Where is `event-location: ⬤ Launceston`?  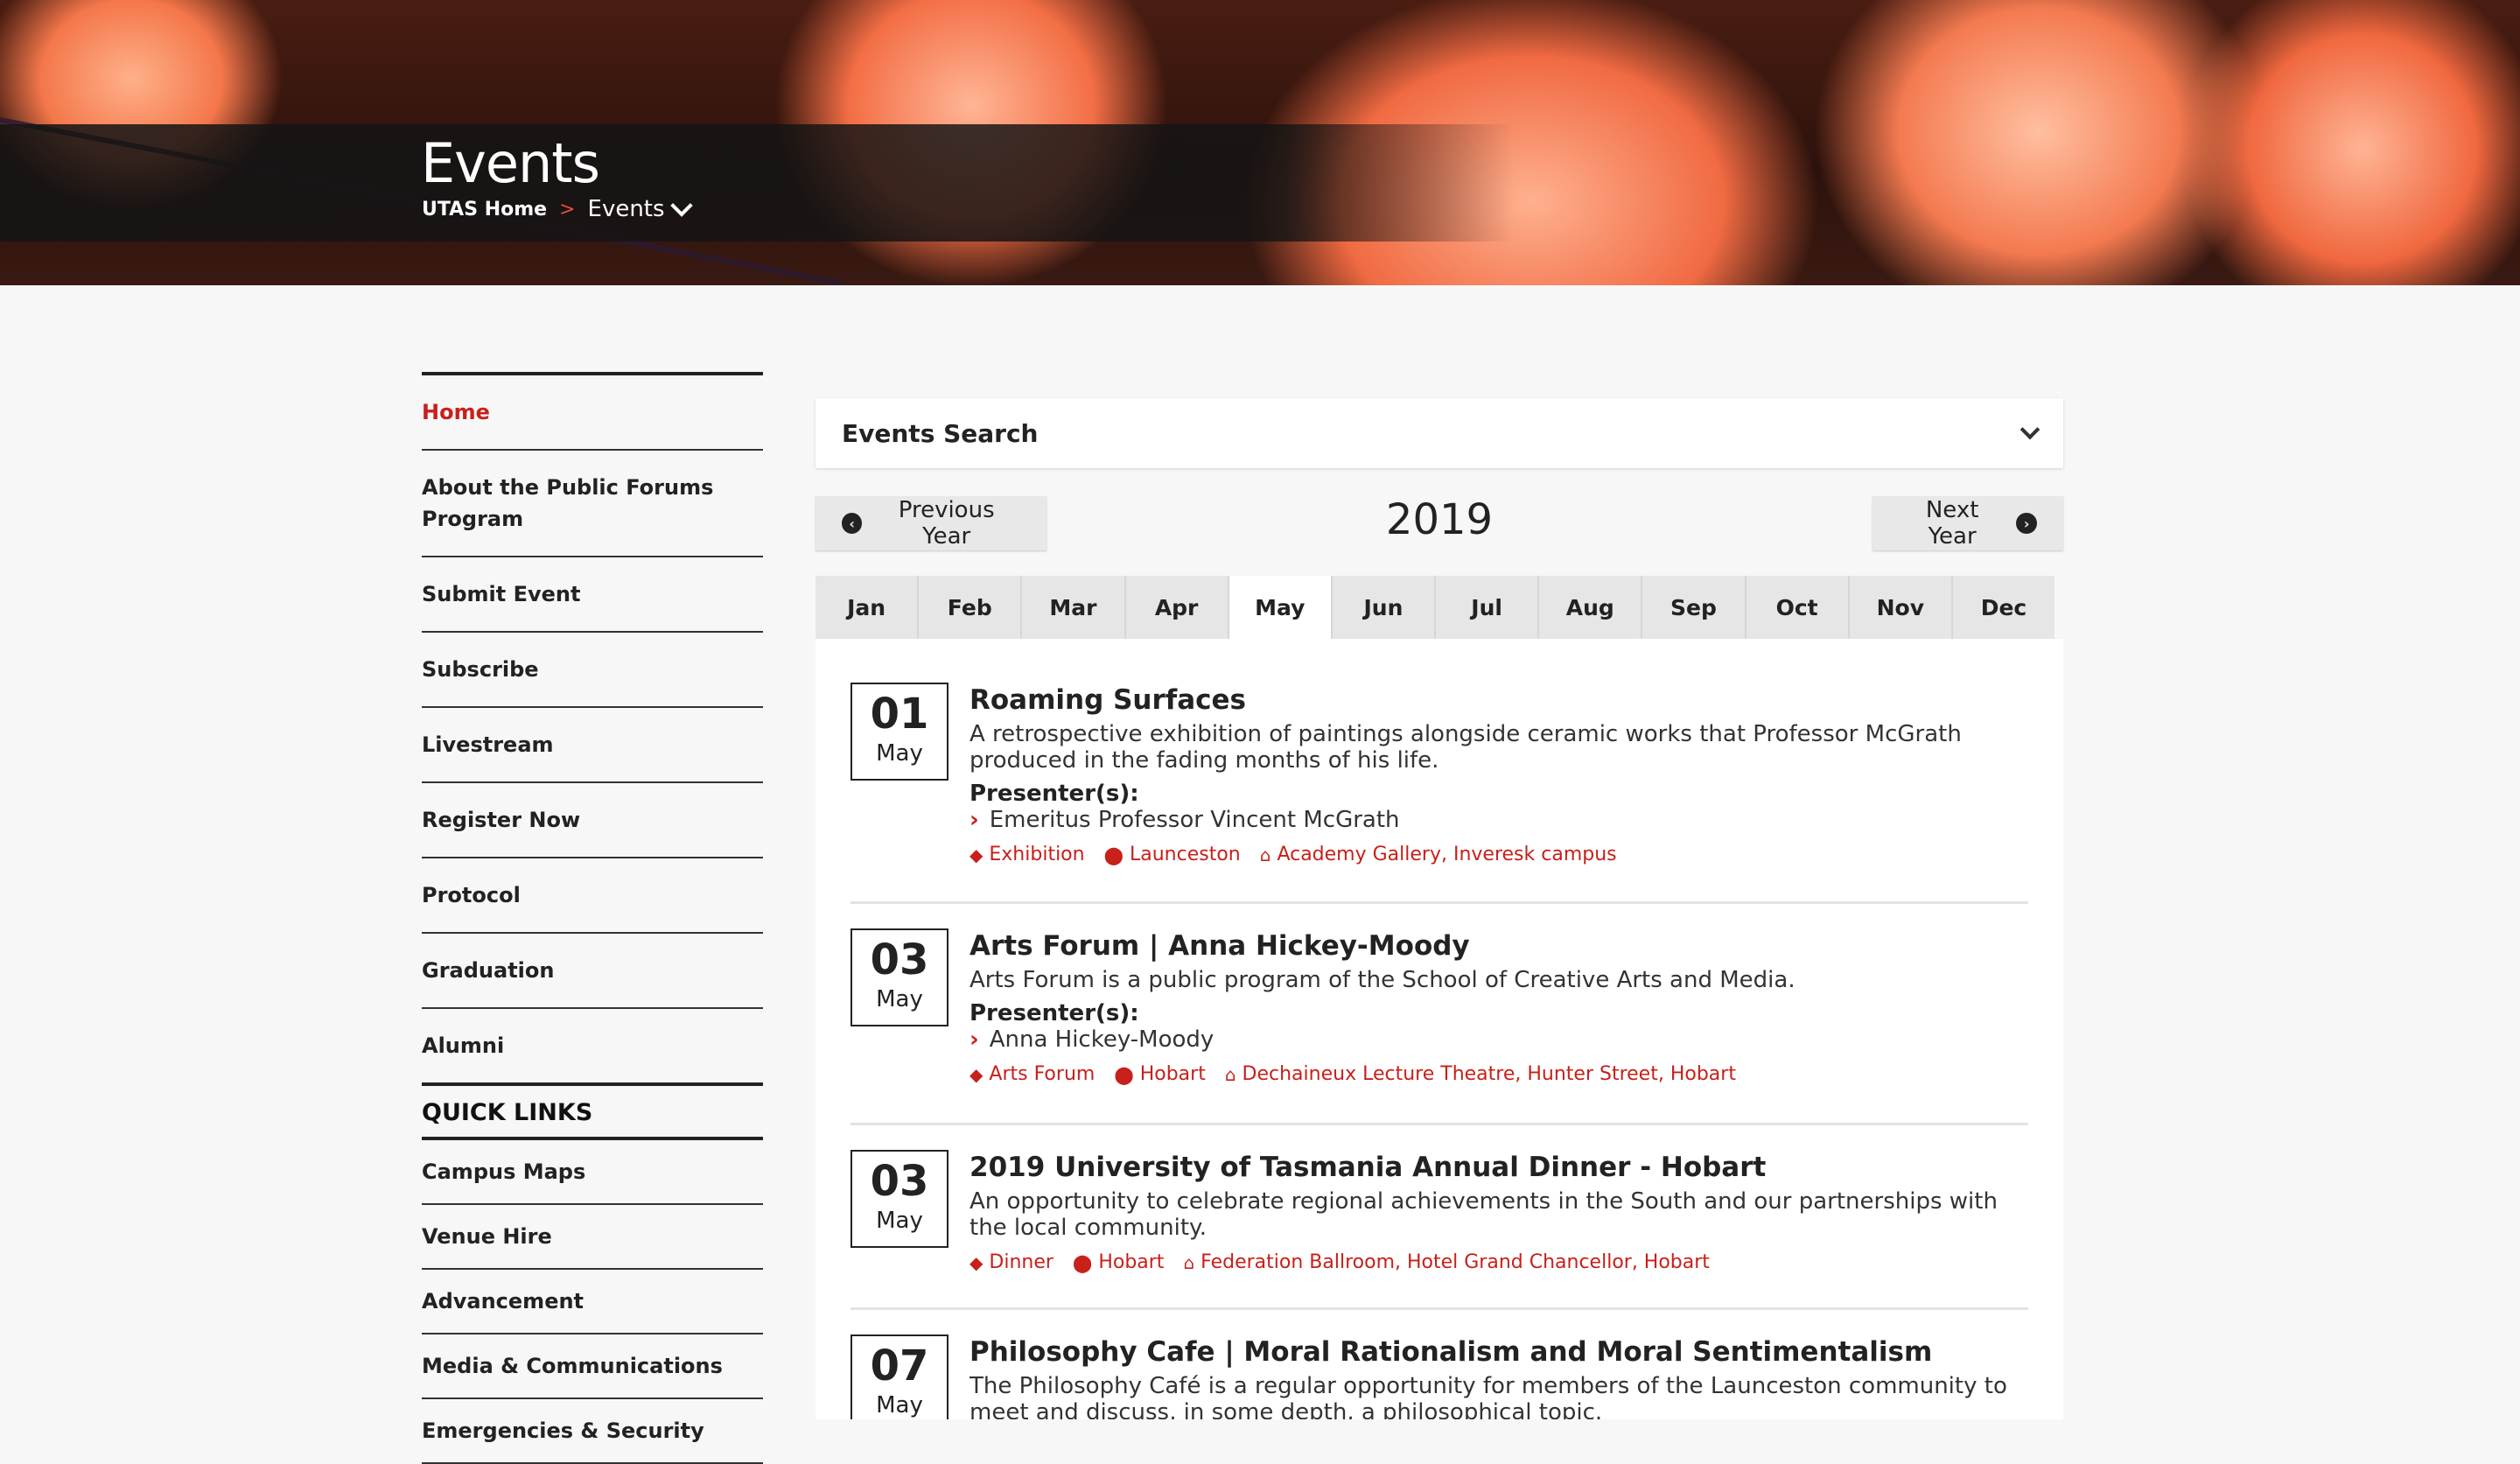
event-location: ⬤ Launceston is located at coordinates (1172, 855).